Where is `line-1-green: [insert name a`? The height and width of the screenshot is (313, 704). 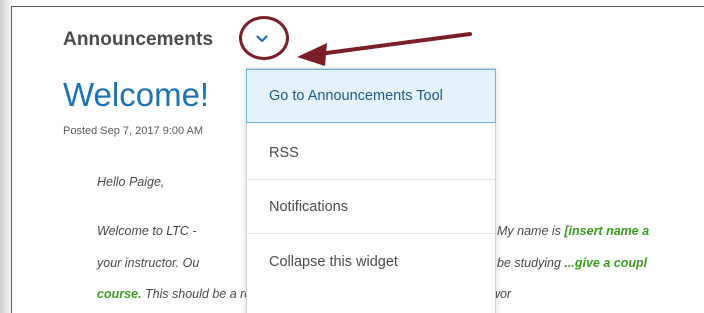 line-1-green: [insert name a is located at coordinates (607, 231).